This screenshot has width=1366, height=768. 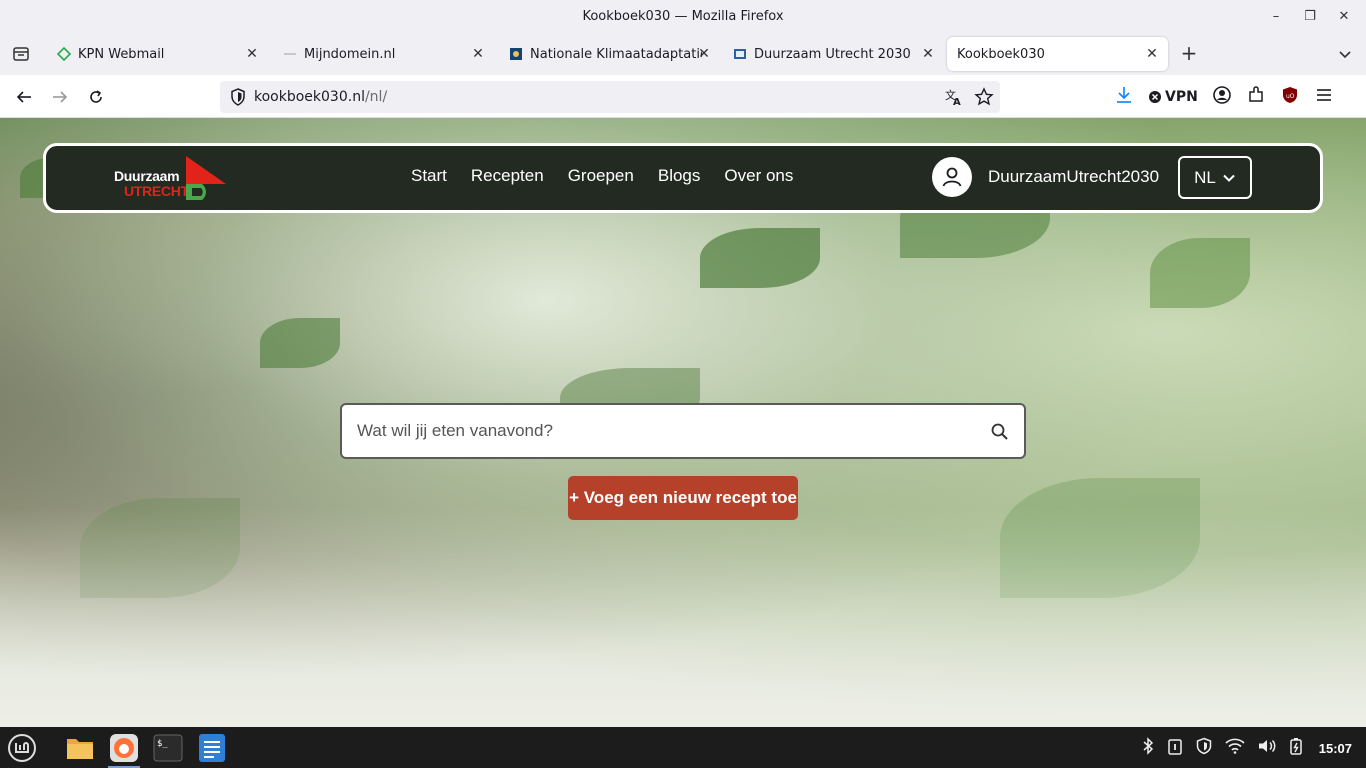 I want to click on nav-blogs: Blogs, so click(x=679, y=176).